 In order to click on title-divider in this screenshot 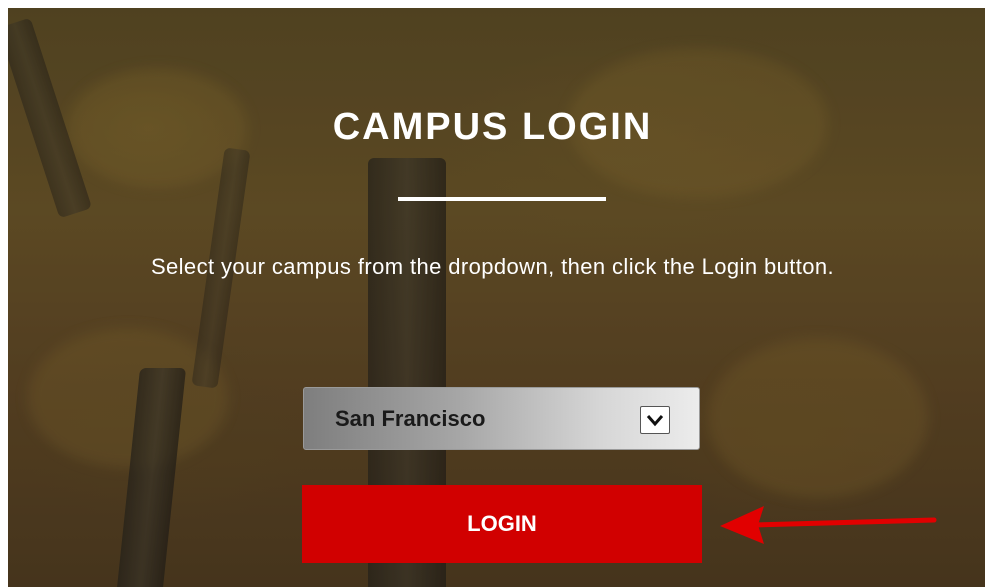, I will do `click(502, 199)`.